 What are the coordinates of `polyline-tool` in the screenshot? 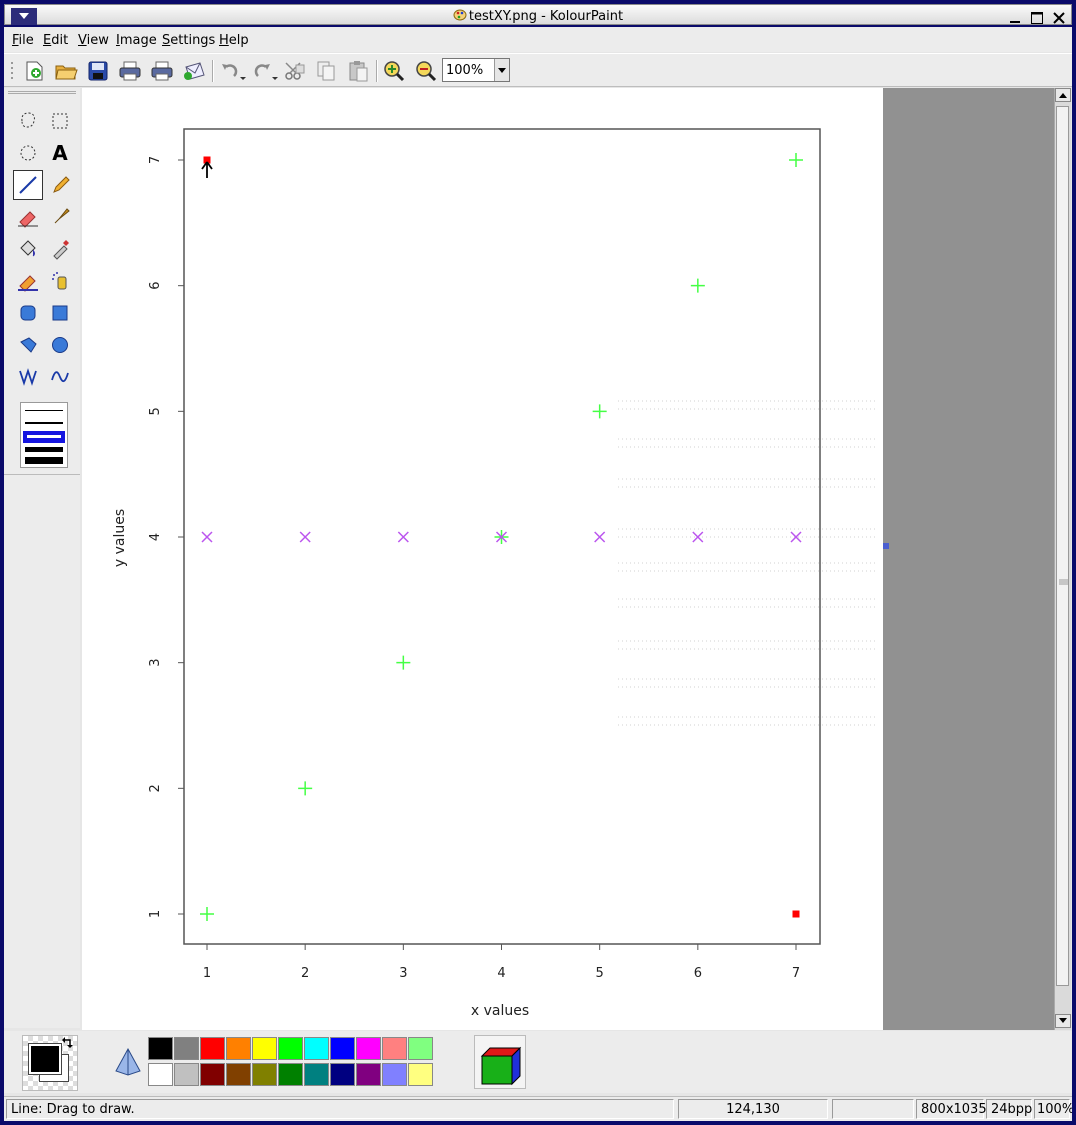 It's located at (28, 377).